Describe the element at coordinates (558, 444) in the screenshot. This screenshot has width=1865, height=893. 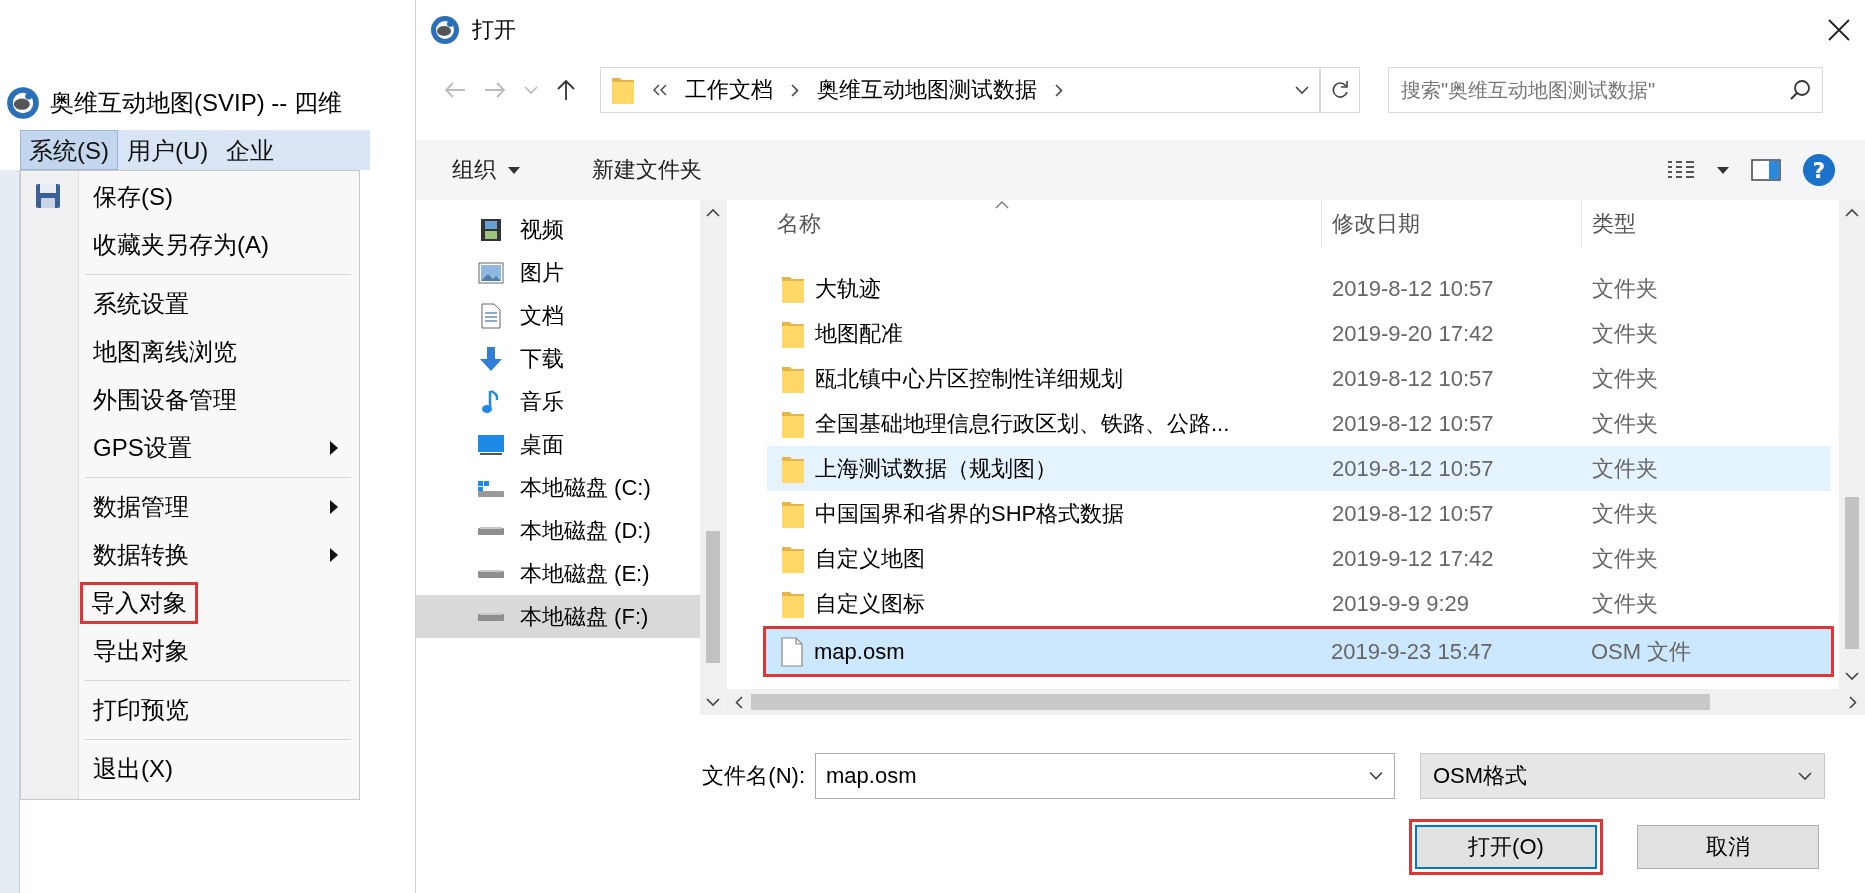
I see `nav-item: 桌面` at that location.